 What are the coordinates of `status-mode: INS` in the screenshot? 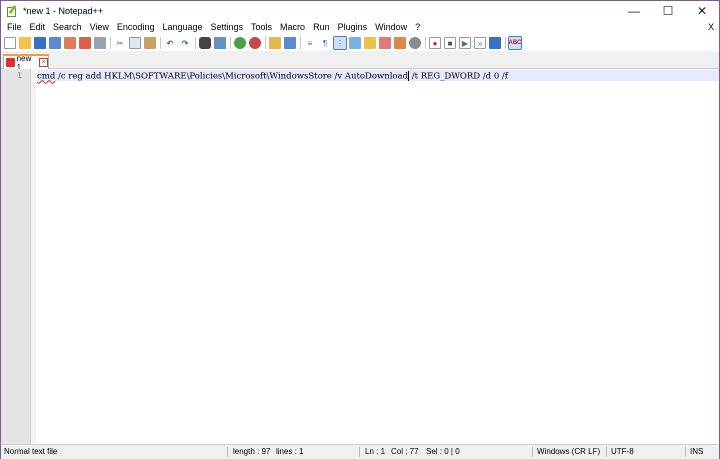 It's located at (696, 452).